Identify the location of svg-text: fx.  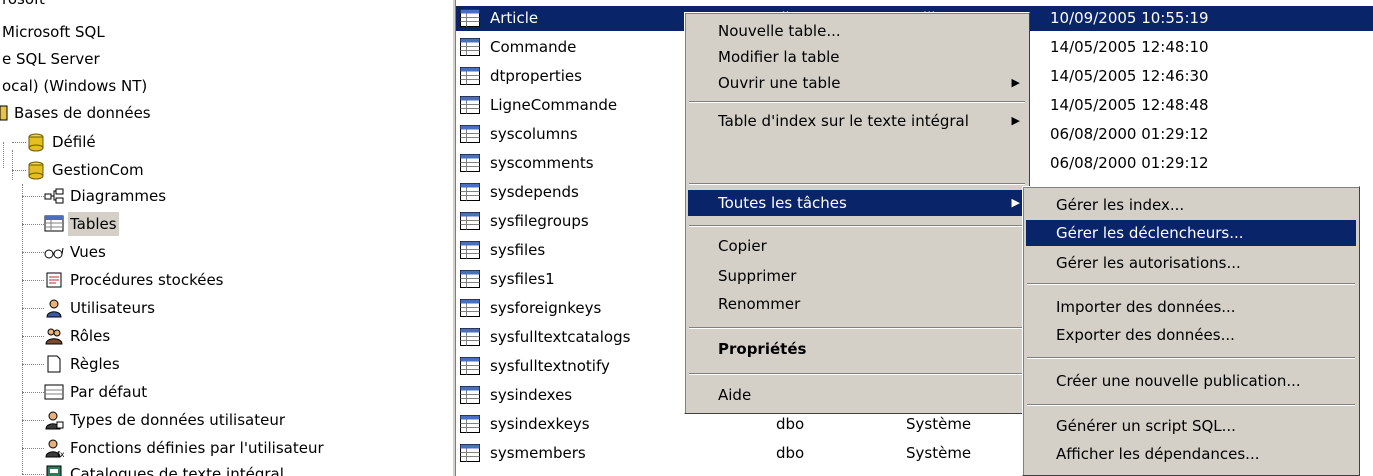
(60, 454).